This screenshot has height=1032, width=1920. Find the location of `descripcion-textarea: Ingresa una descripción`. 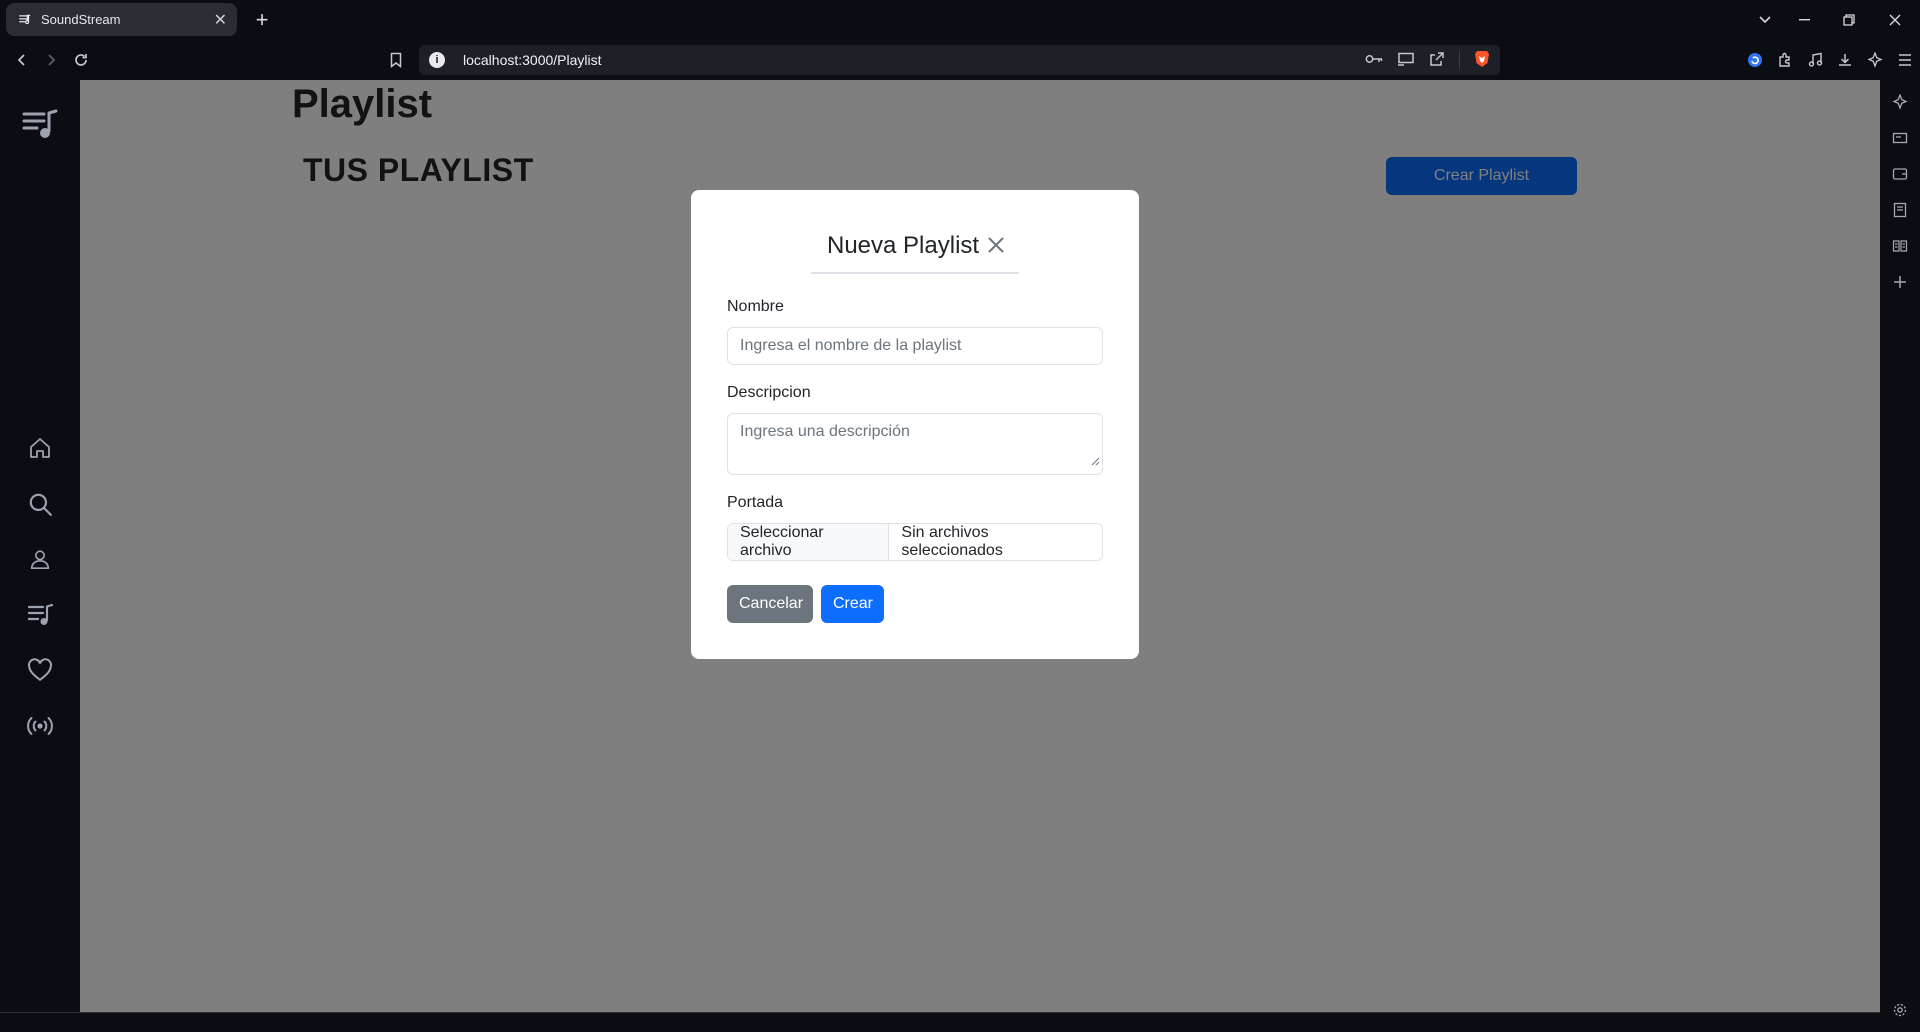

descripcion-textarea: Ingresa una descripción is located at coordinates (915, 444).